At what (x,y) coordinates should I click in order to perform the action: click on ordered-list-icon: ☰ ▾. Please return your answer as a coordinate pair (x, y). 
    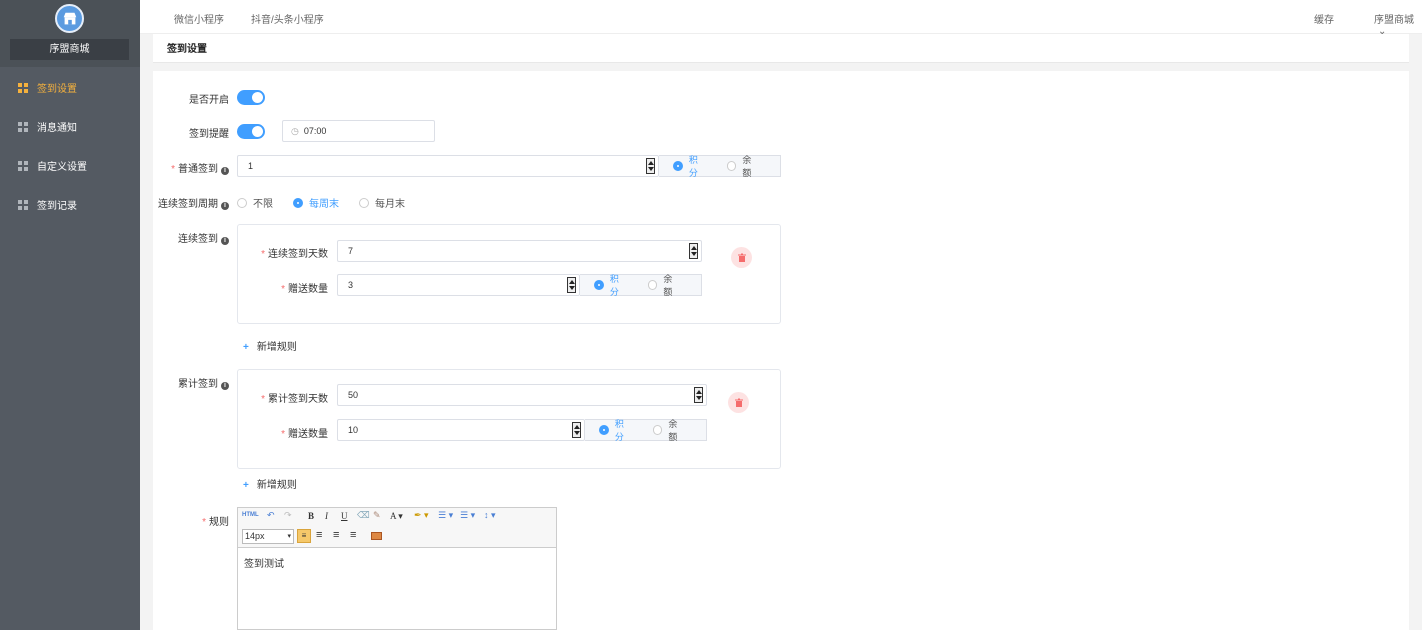
    Looking at the image, I should click on (445, 515).